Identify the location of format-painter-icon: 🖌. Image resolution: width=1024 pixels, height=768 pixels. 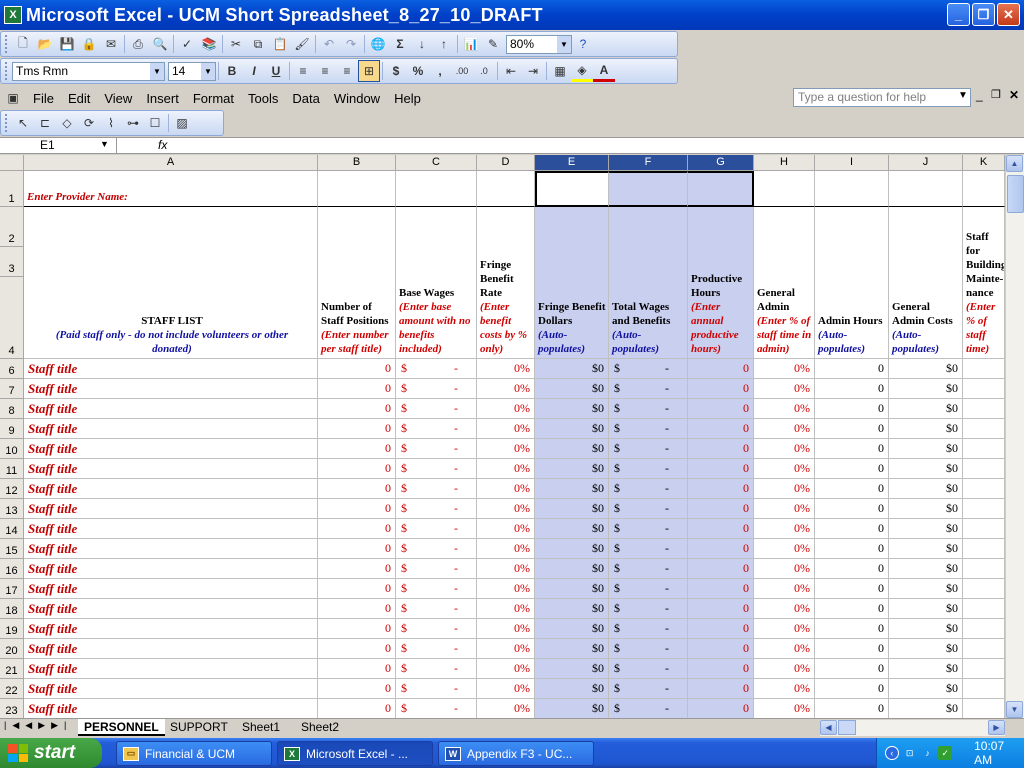
(302, 44).